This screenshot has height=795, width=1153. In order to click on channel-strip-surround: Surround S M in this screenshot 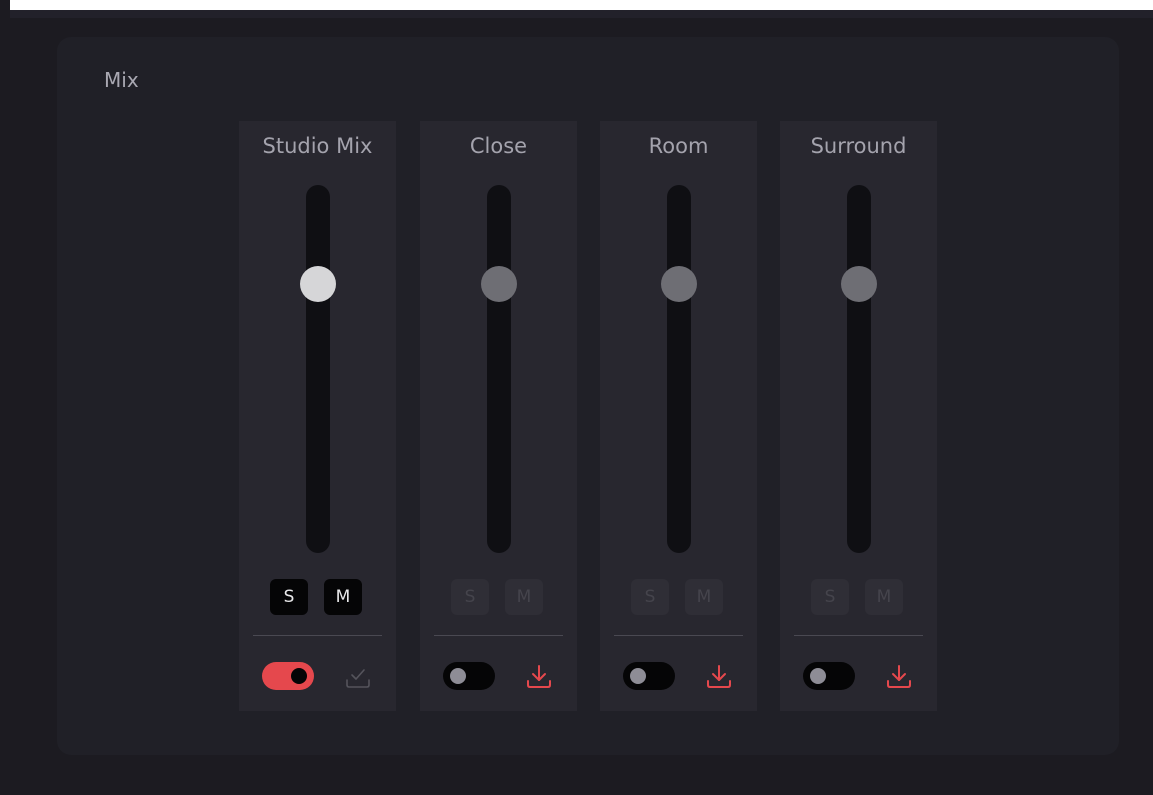, I will do `click(858, 416)`.